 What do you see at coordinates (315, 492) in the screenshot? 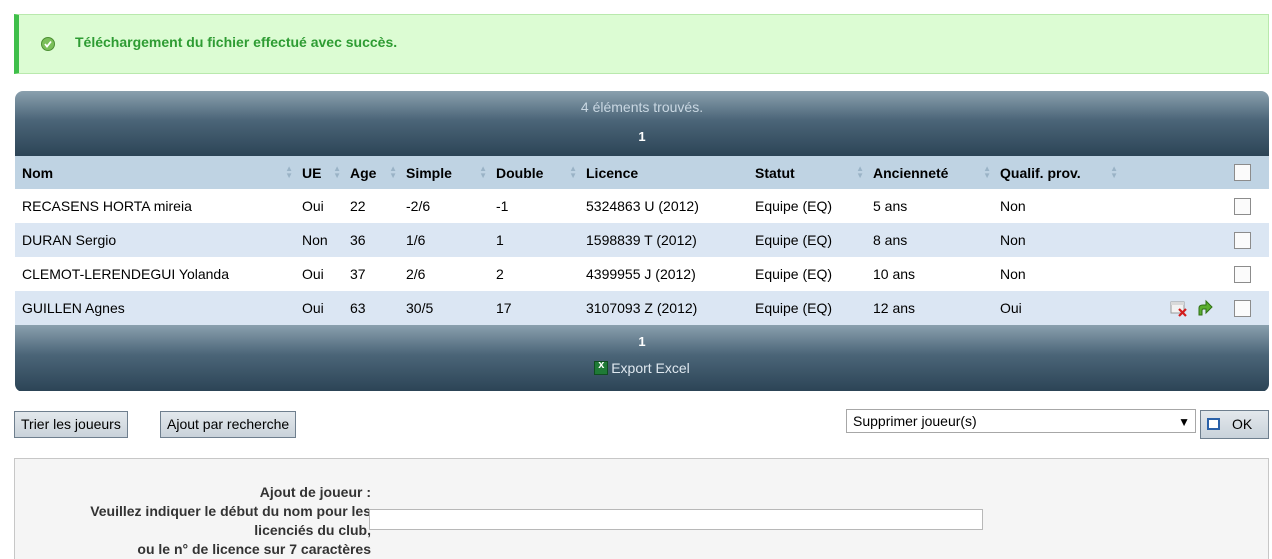
I see `add-player-title: Ajout de joueur :` at bounding box center [315, 492].